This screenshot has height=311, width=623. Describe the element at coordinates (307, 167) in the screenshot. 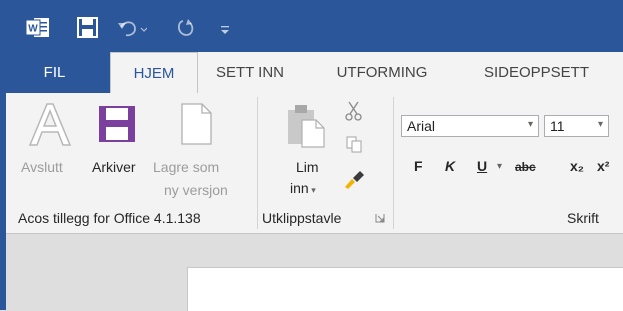

I see `lim-label: Lim` at that location.